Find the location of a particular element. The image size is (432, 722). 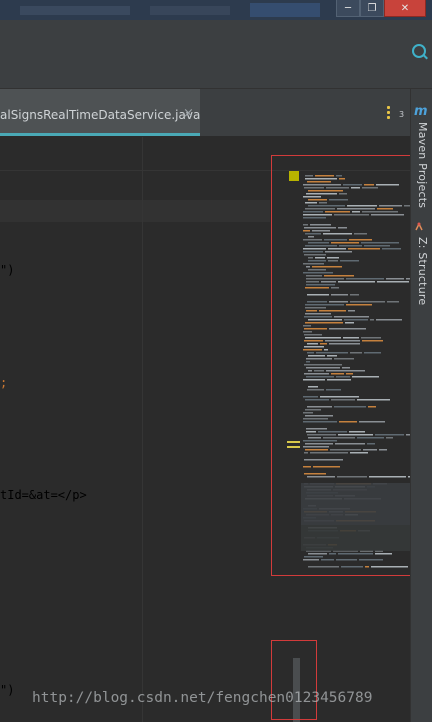

close-icon: ✕ is located at coordinates (405, 8).